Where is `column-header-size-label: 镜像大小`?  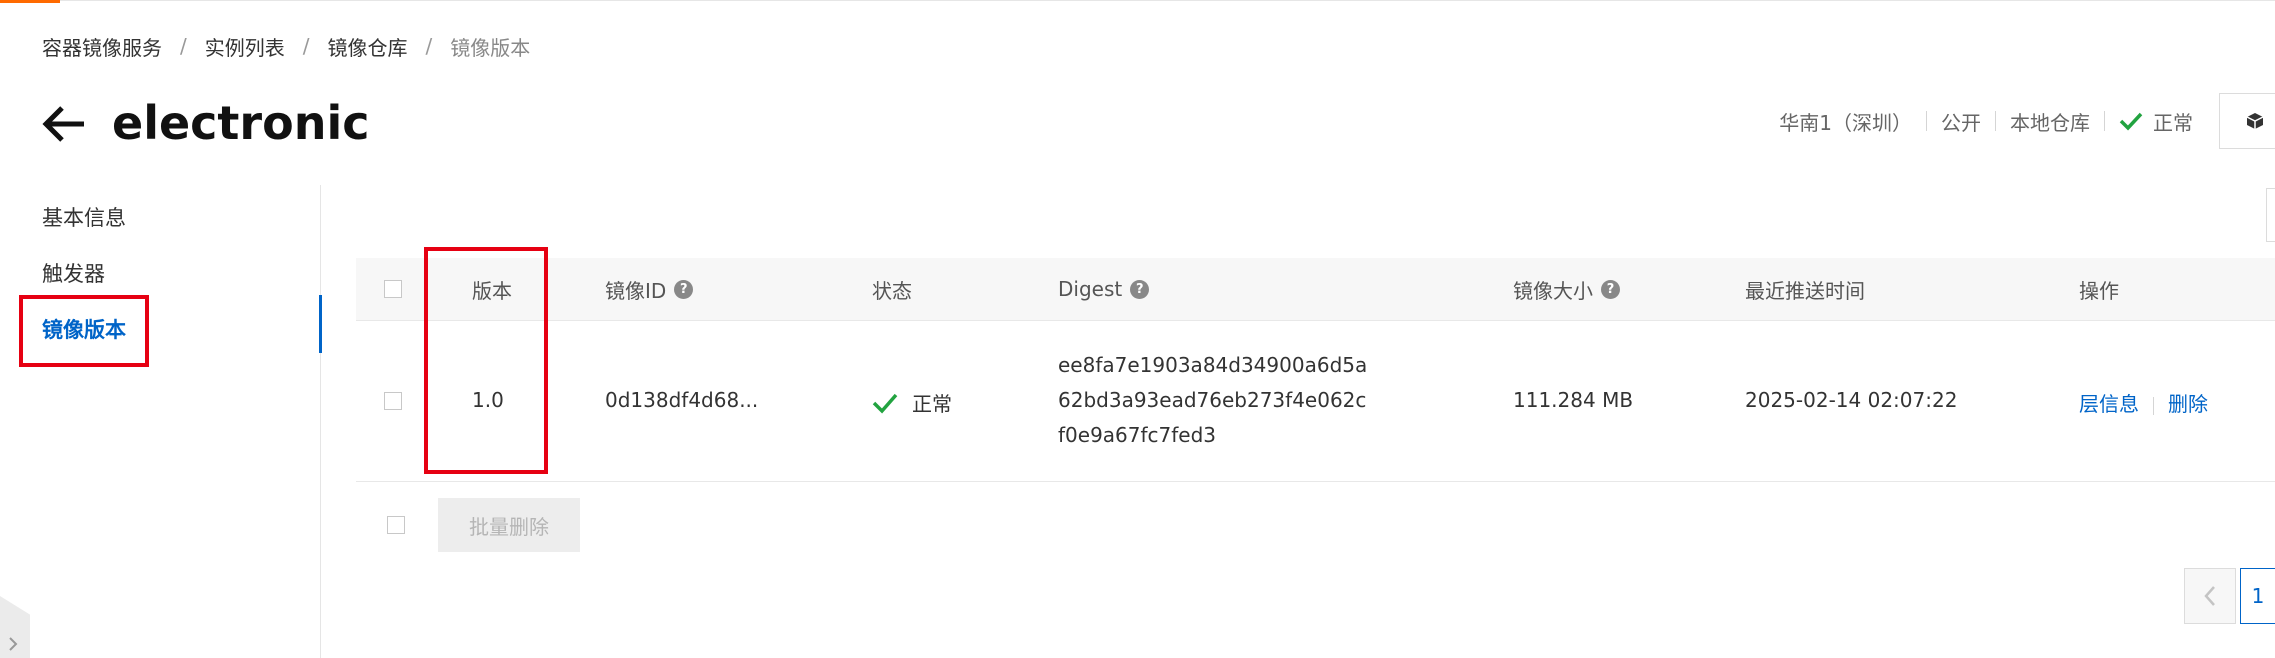 column-header-size-label: 镜像大小 is located at coordinates (1553, 290).